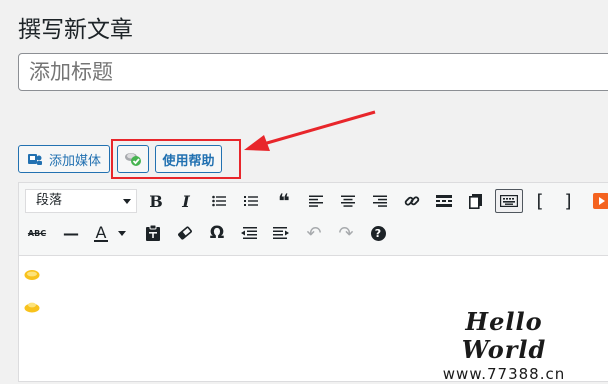 This screenshot has width=608, height=384. I want to click on paste-as-text-button, so click(153, 233).